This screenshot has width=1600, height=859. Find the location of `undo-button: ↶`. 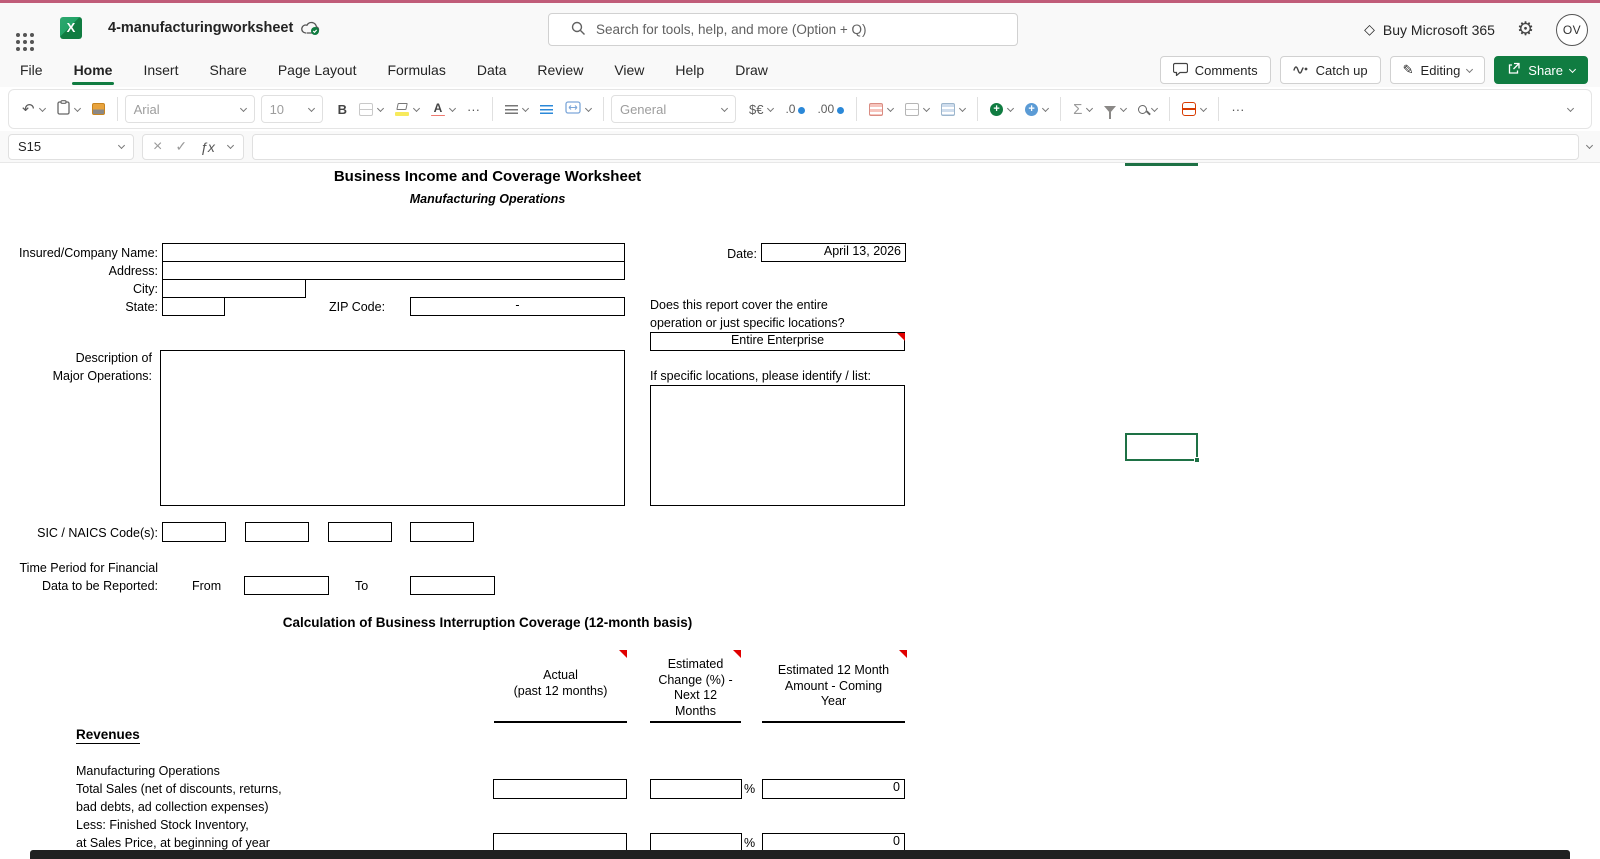

undo-button: ↶ is located at coordinates (33, 109).